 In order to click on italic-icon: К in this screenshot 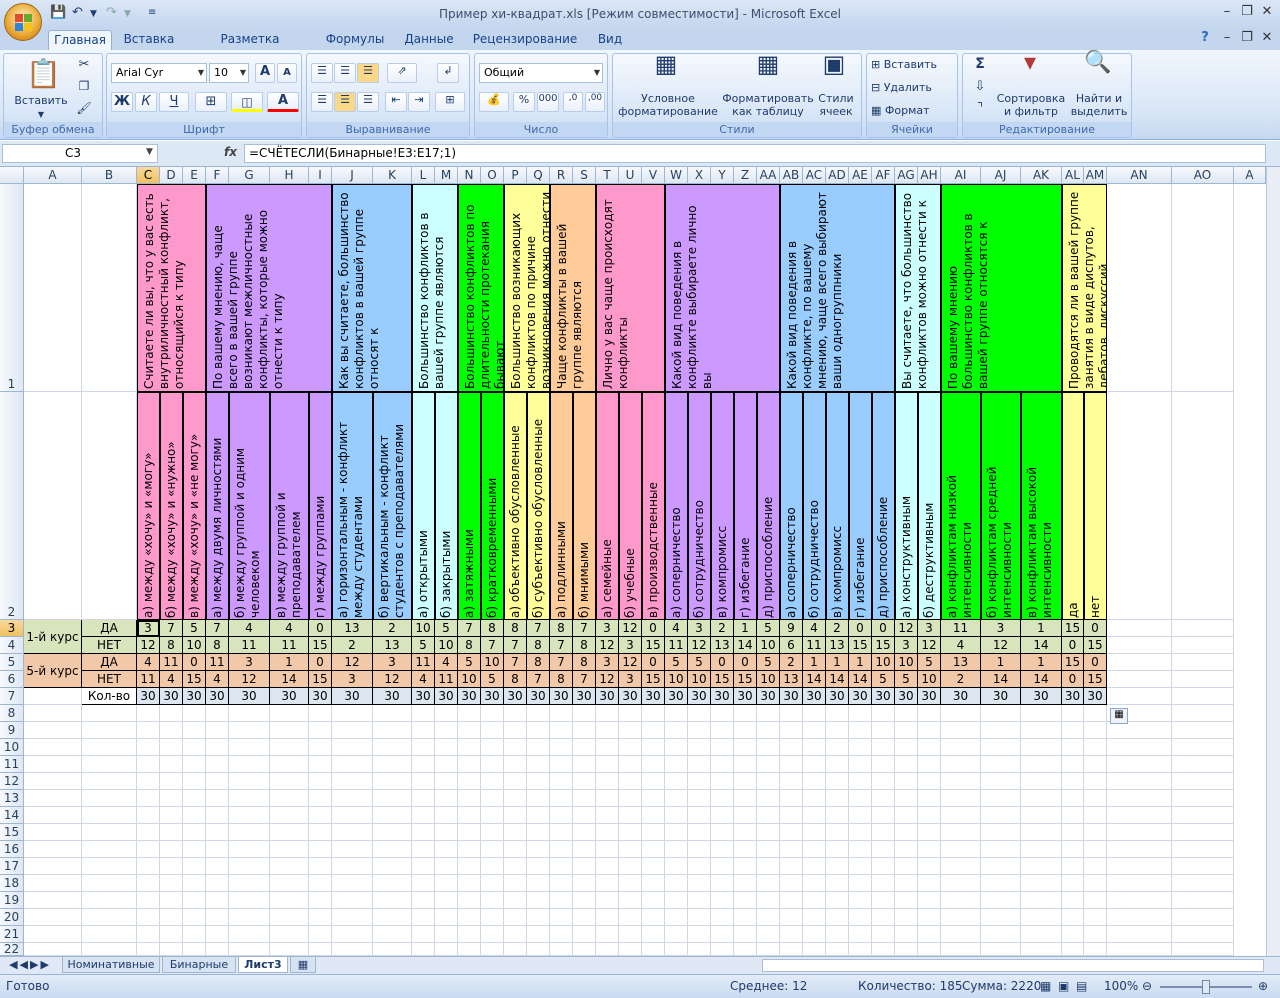, I will do `click(146, 102)`.